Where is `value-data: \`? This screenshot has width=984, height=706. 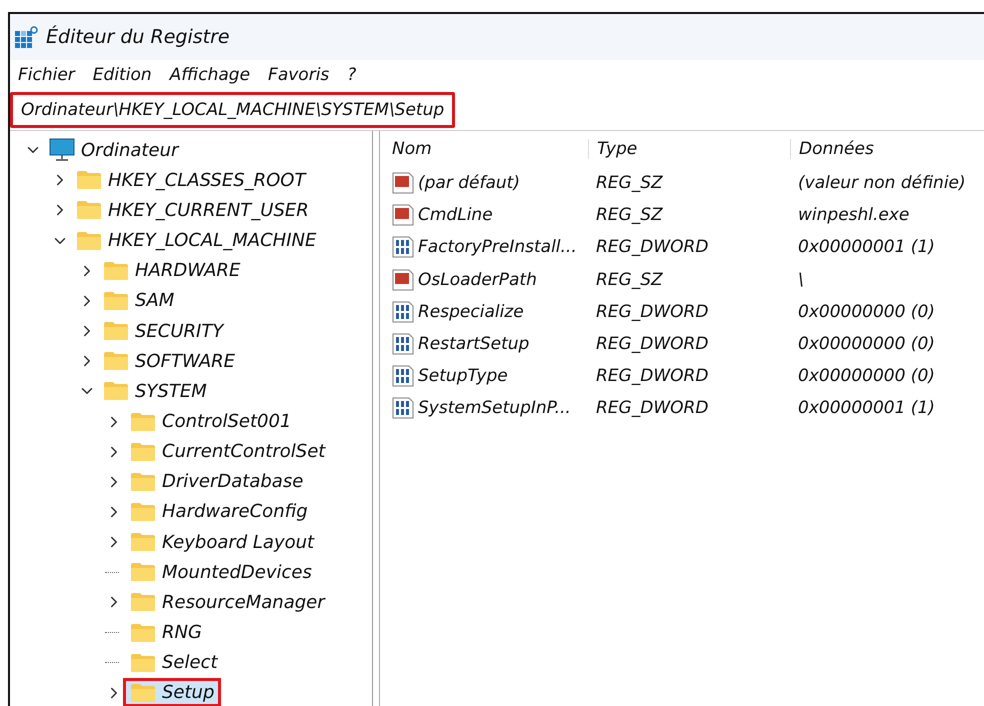 value-data: \ is located at coordinates (801, 280).